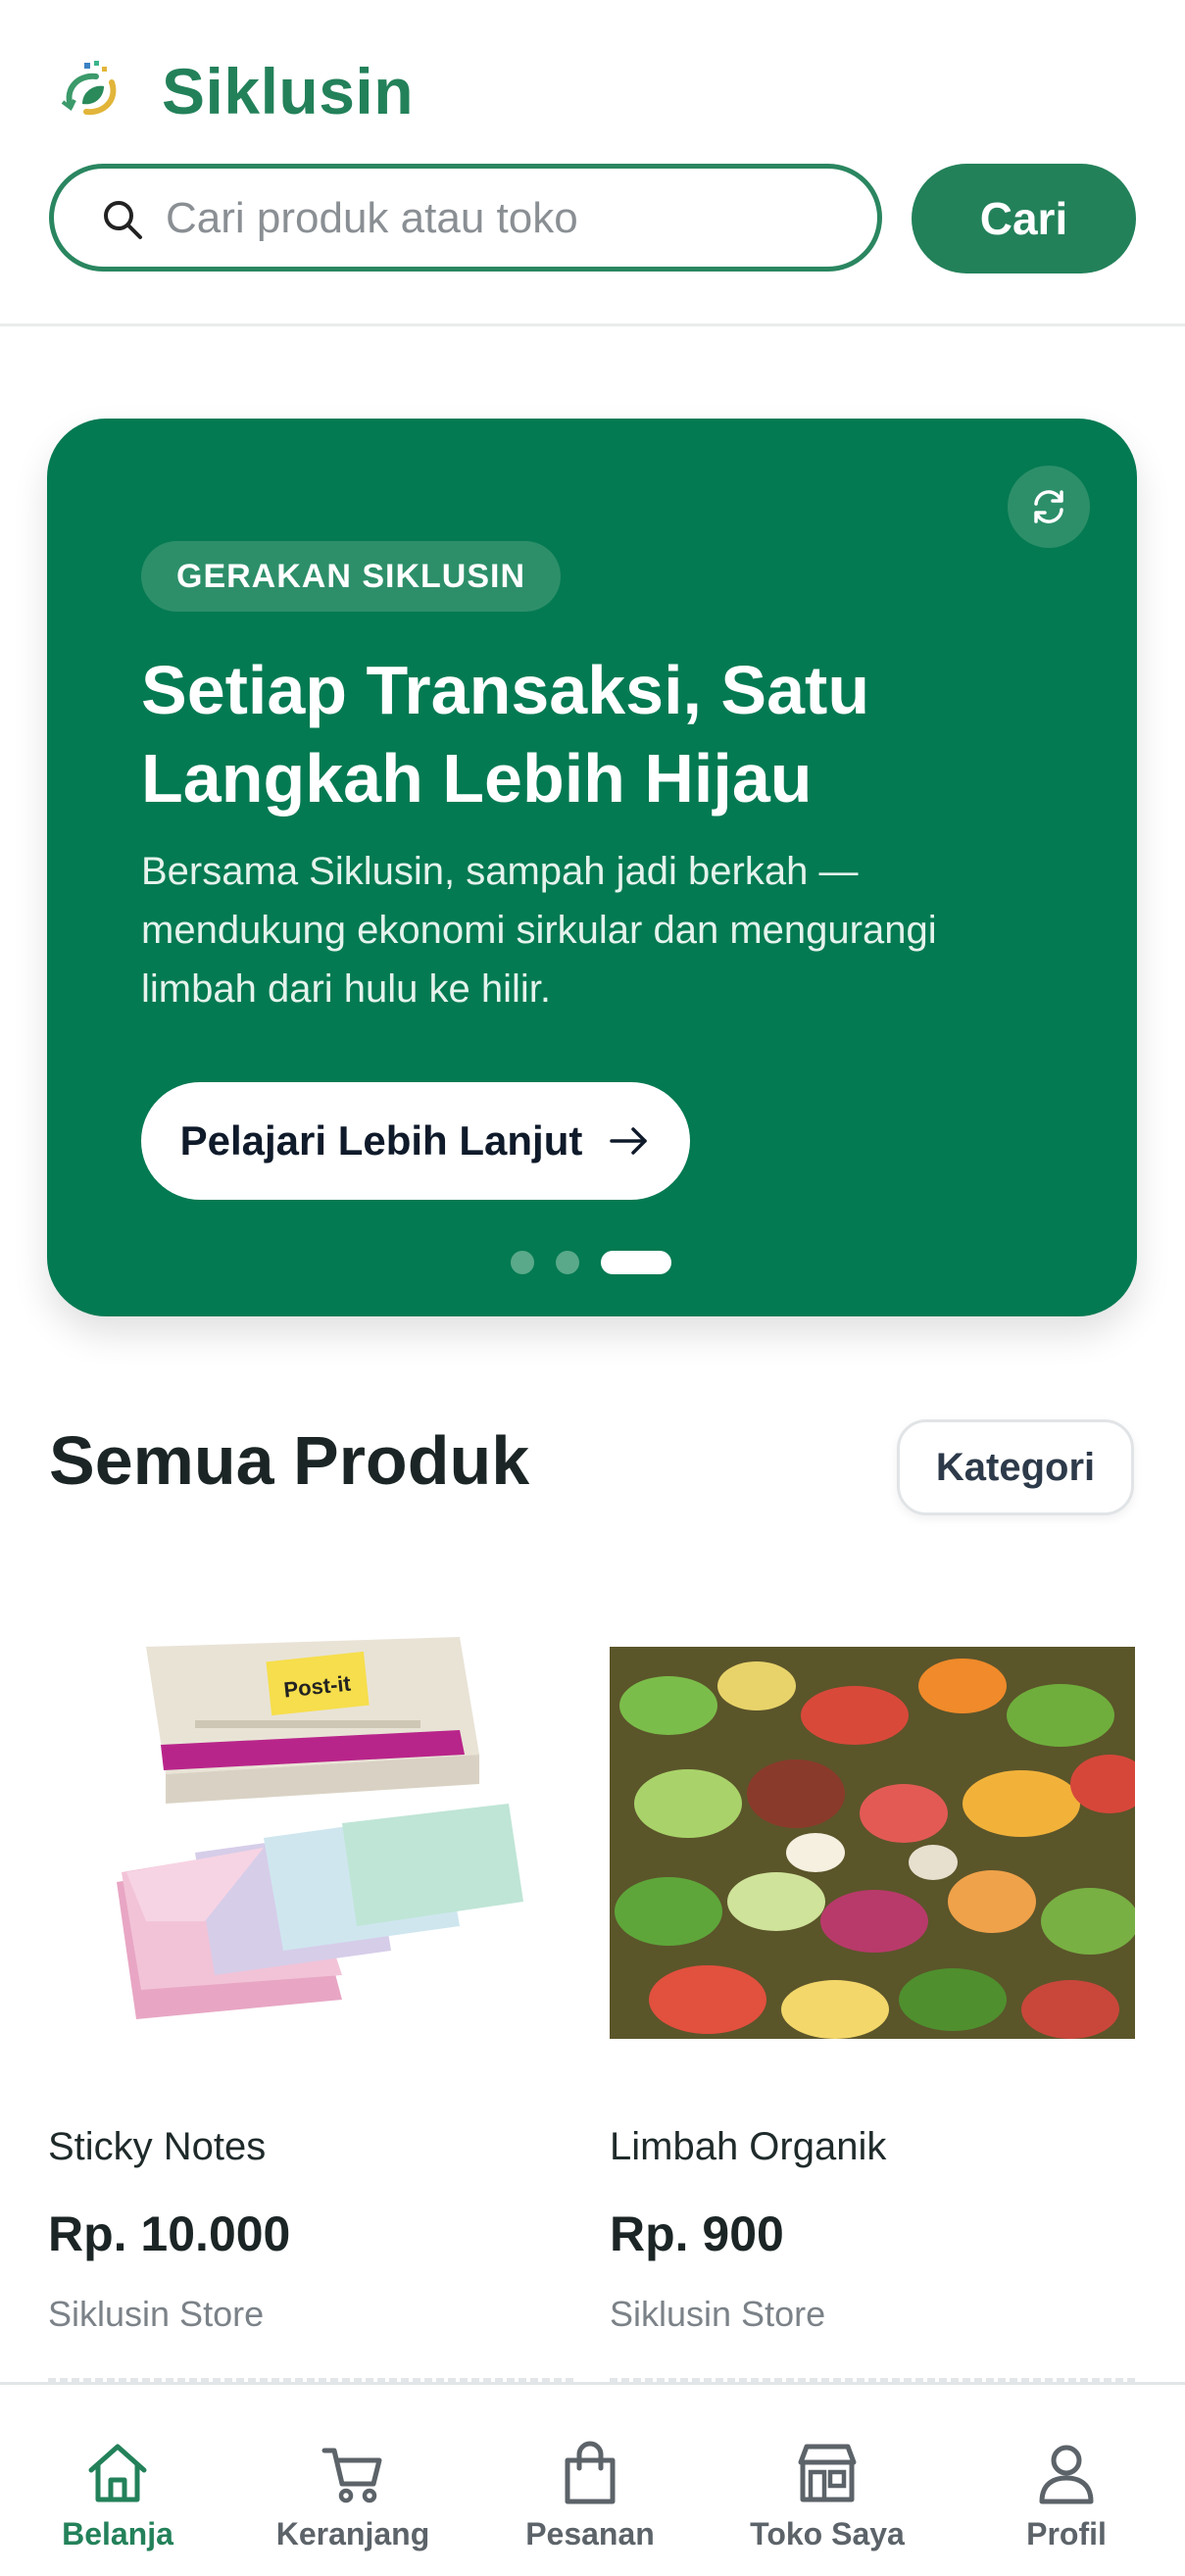  I want to click on learn-more-button: Pelajari Lebih Lanjut, so click(416, 1141).